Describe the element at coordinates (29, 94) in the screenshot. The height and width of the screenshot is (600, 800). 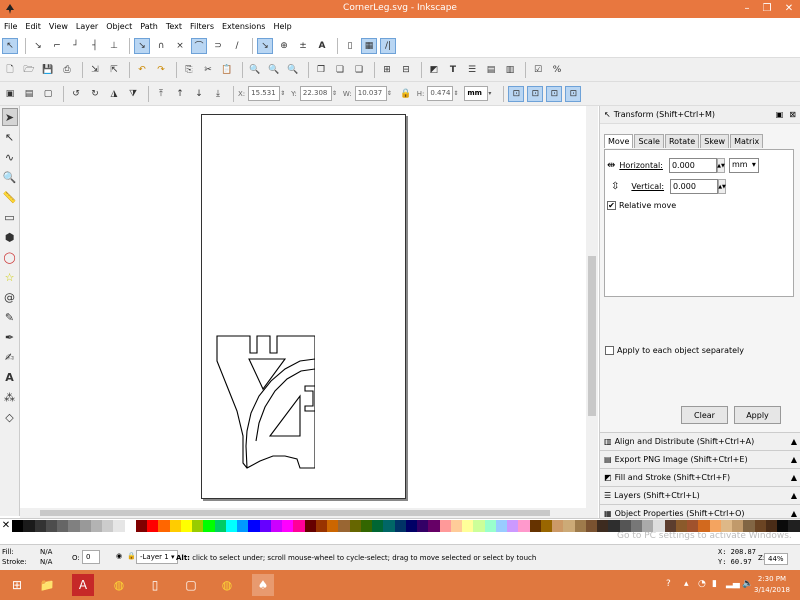
I see `select-all-layers-icon: ▤` at that location.